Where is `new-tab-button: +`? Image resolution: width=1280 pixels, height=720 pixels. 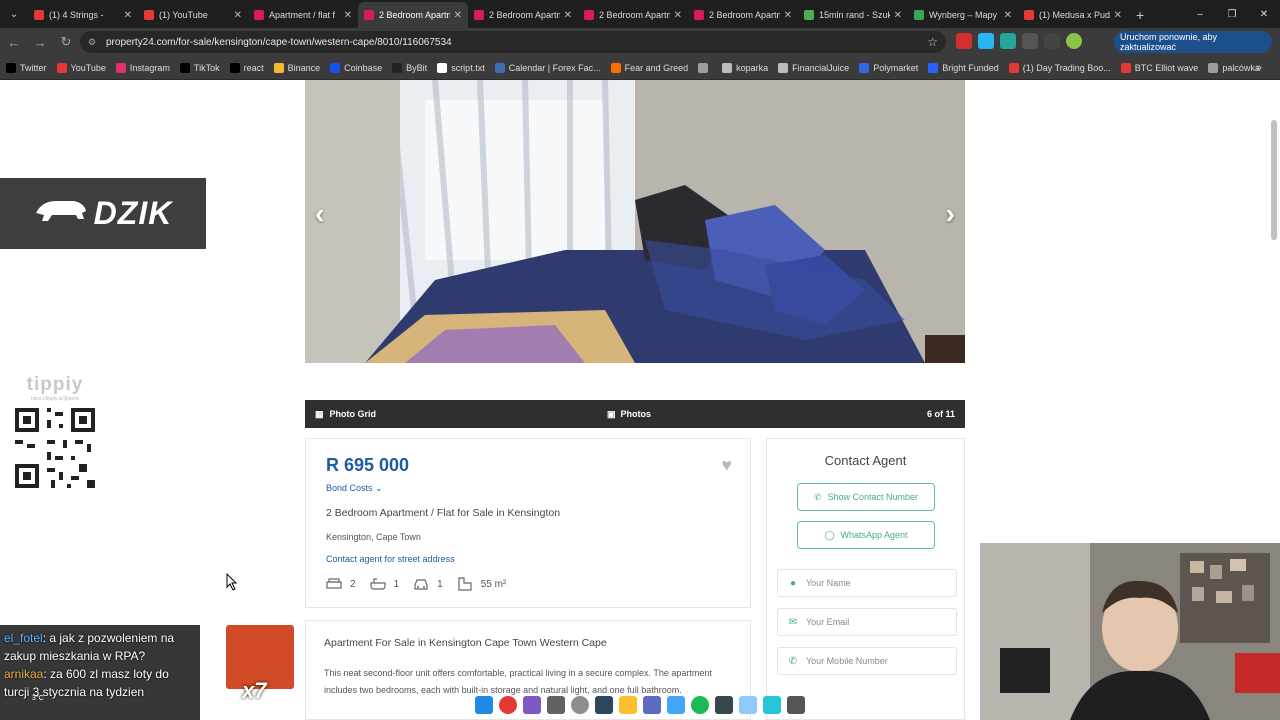
new-tab-button: + is located at coordinates (1140, 15).